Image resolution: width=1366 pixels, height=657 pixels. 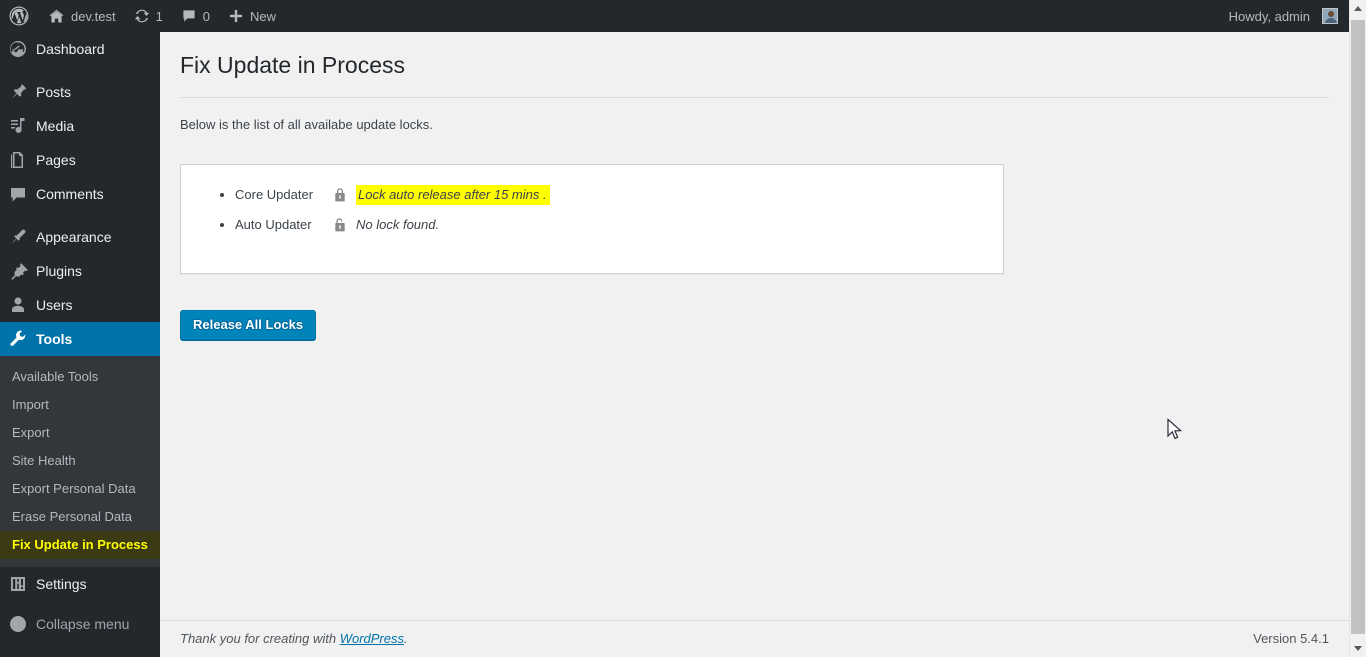 I want to click on footer-version: Version 5.4.1, so click(x=1291, y=638).